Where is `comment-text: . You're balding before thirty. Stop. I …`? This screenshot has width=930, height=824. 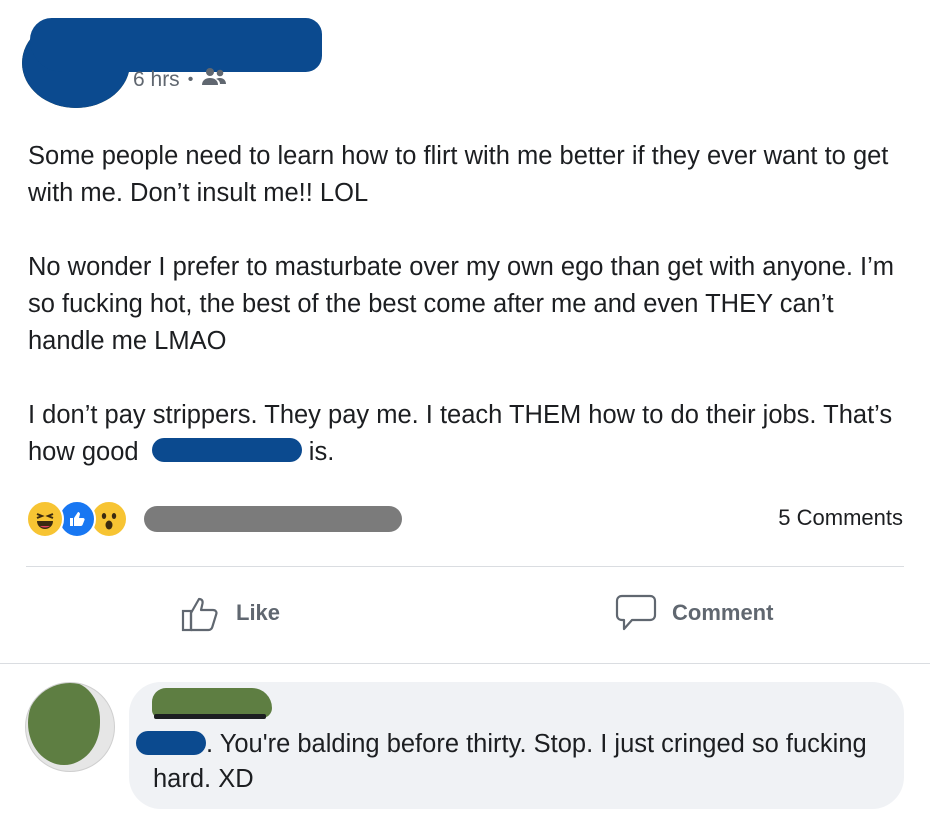
comment-text: . You're balding before thirty. Stop. I … is located at coordinates (509, 762).